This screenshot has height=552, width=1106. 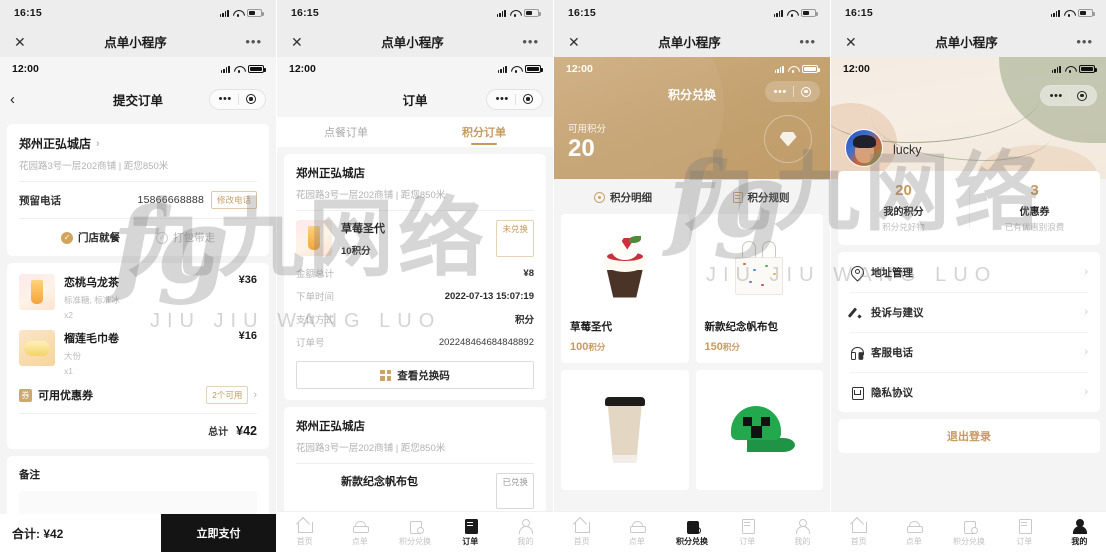 I want to click on item-spec: 标准糖, 标准冰, so click(x=92, y=300).